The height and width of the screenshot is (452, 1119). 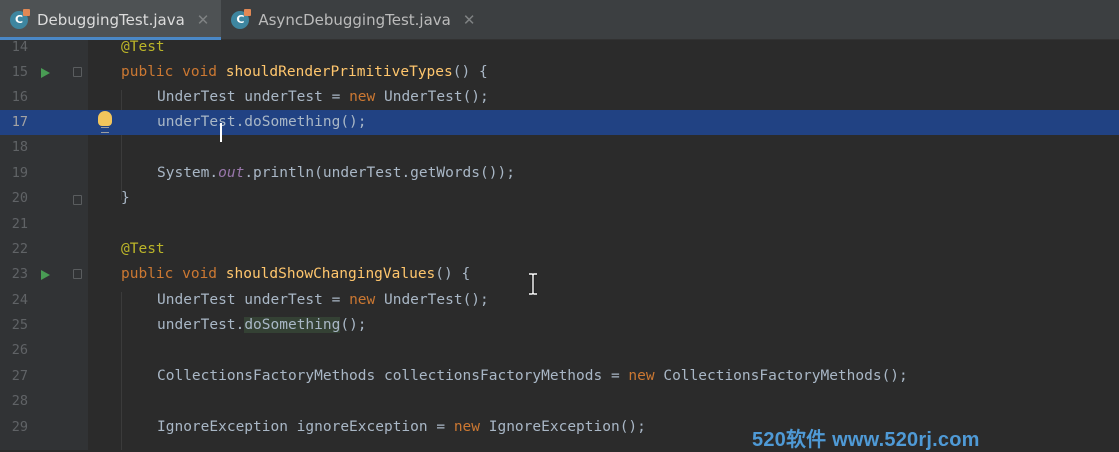 What do you see at coordinates (19, 401) in the screenshot?
I see `line-number: 28` at bounding box center [19, 401].